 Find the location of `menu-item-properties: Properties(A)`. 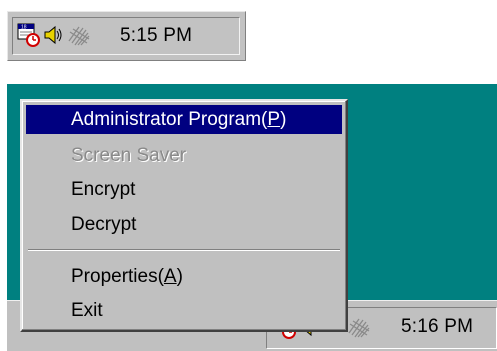

menu-item-properties: Properties(A) is located at coordinates (184, 276).